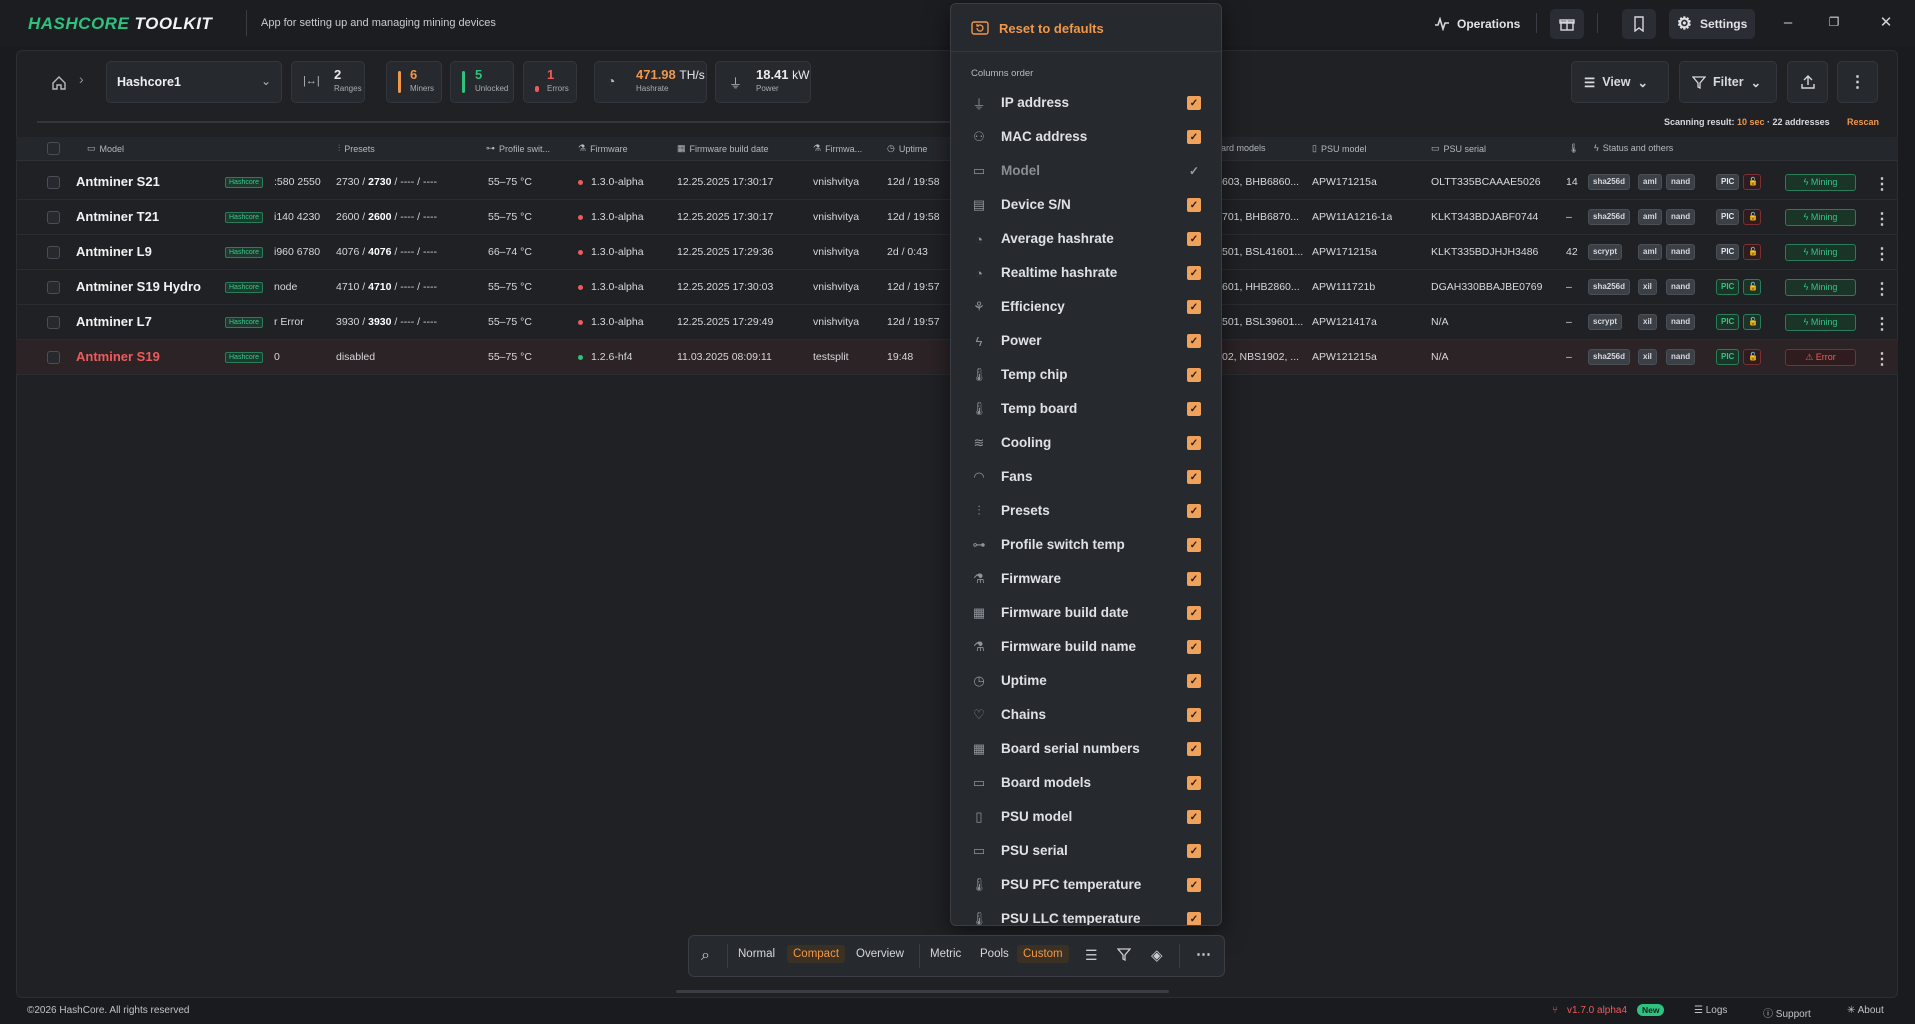 This screenshot has width=1915, height=1024. What do you see at coordinates (1086, 913) in the screenshot?
I see `column-toggle-psu-llc-temperature: 🌡 PSU LLC temperature ✓` at bounding box center [1086, 913].